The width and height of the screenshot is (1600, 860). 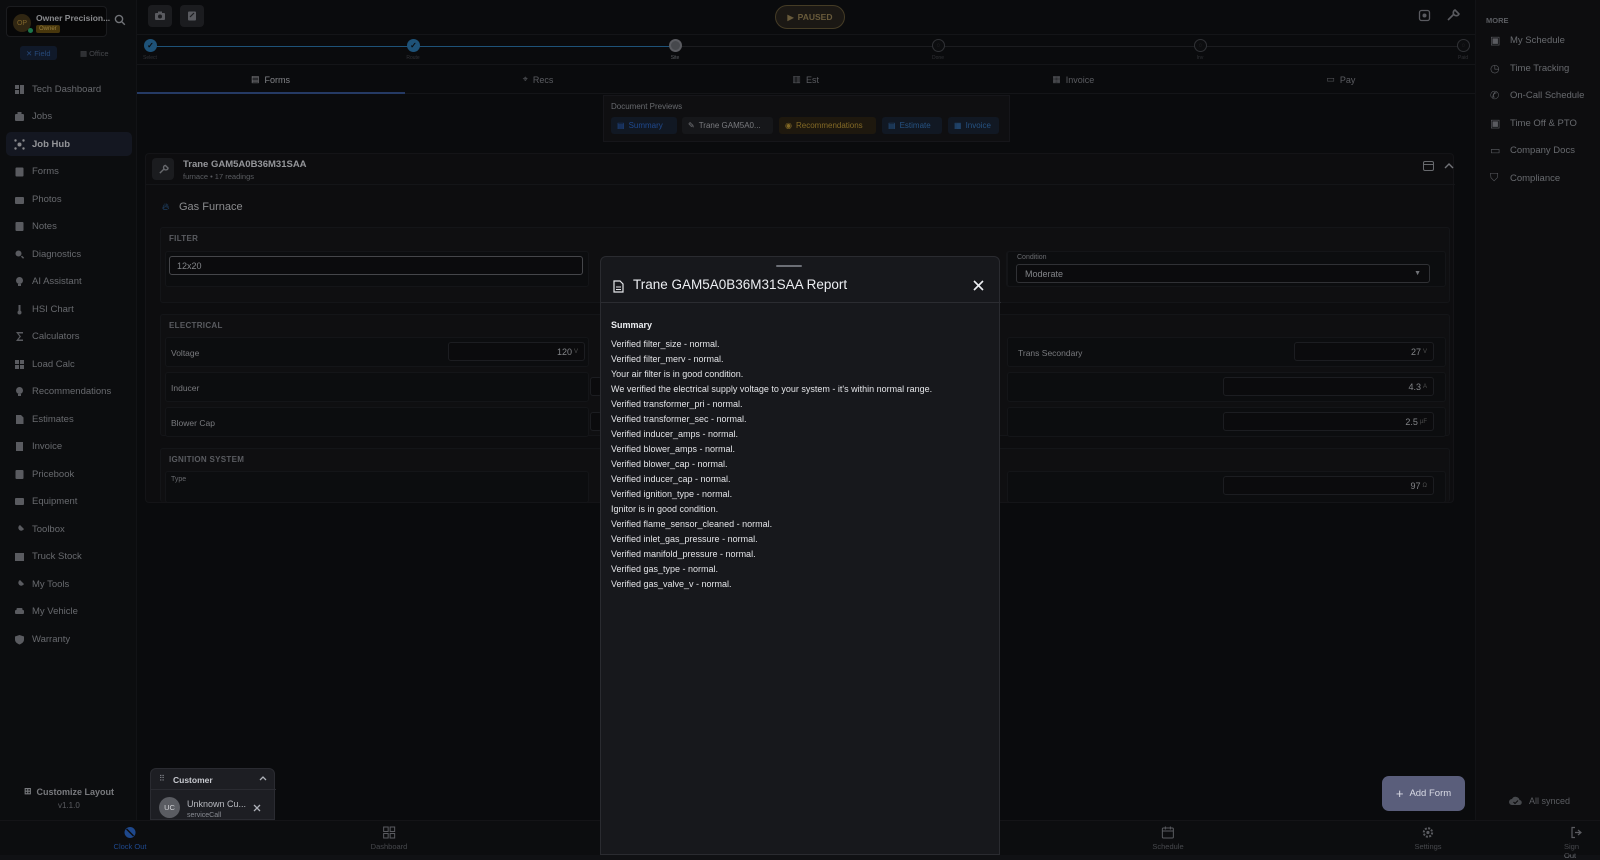 I want to click on summary-line: Verified transformer_pri - normal., so click(x=677, y=404).